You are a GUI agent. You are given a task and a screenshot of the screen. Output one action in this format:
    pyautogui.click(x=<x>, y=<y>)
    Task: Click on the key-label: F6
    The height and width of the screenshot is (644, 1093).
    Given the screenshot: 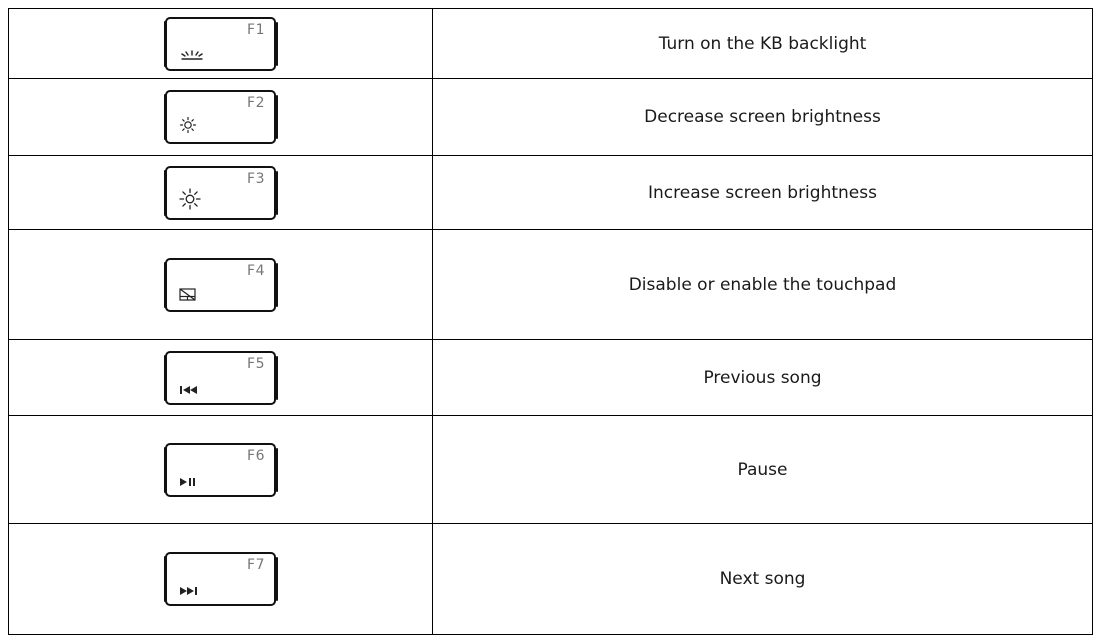 What is the action you would take?
    pyautogui.click(x=256, y=455)
    